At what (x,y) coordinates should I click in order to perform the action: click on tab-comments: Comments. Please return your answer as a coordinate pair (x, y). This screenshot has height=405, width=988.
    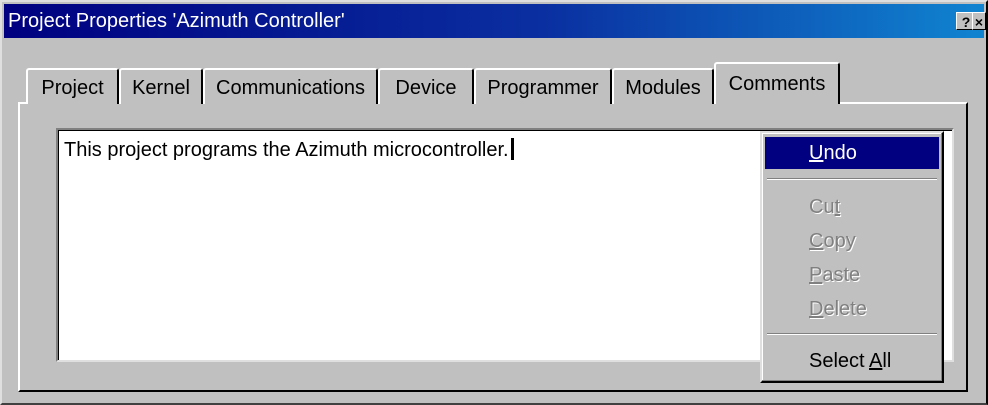
    Looking at the image, I should click on (777, 83).